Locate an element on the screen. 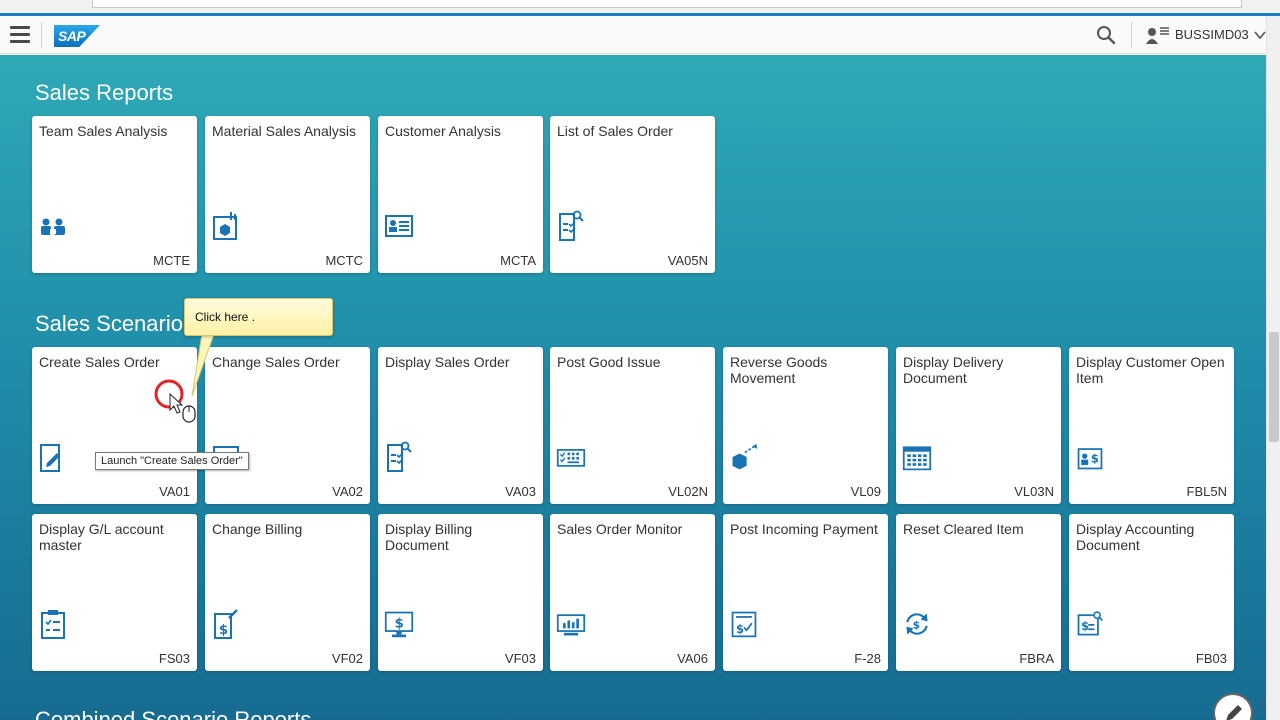 This screenshot has height=720, width=1280. hamburger-menu-icon is located at coordinates (20, 35).